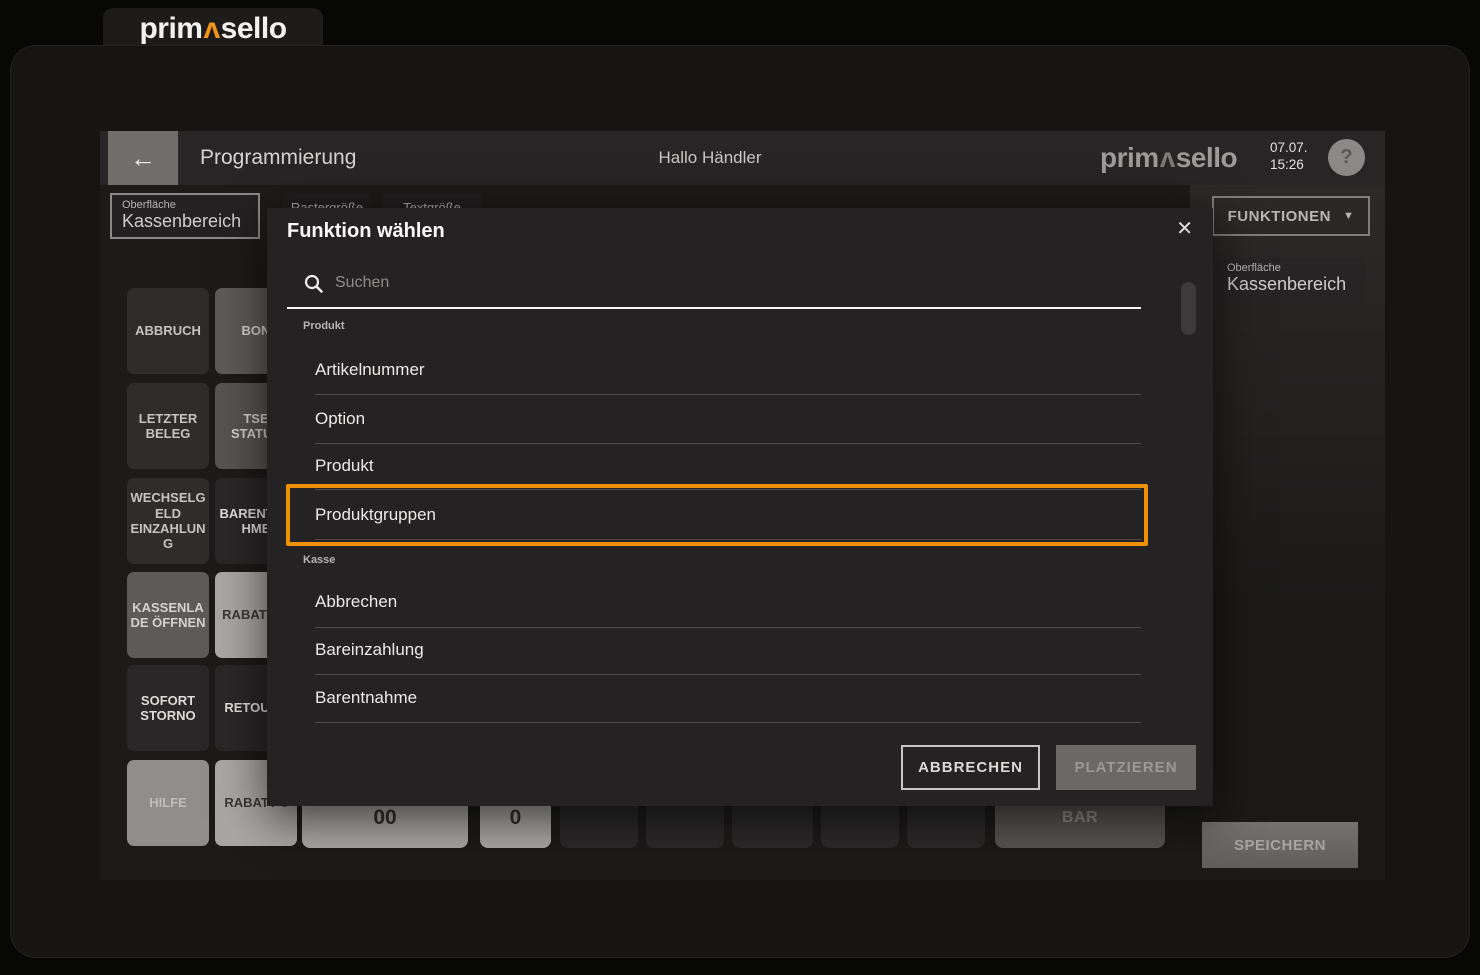  I want to click on key-label: ABBRUCH, so click(168, 331).